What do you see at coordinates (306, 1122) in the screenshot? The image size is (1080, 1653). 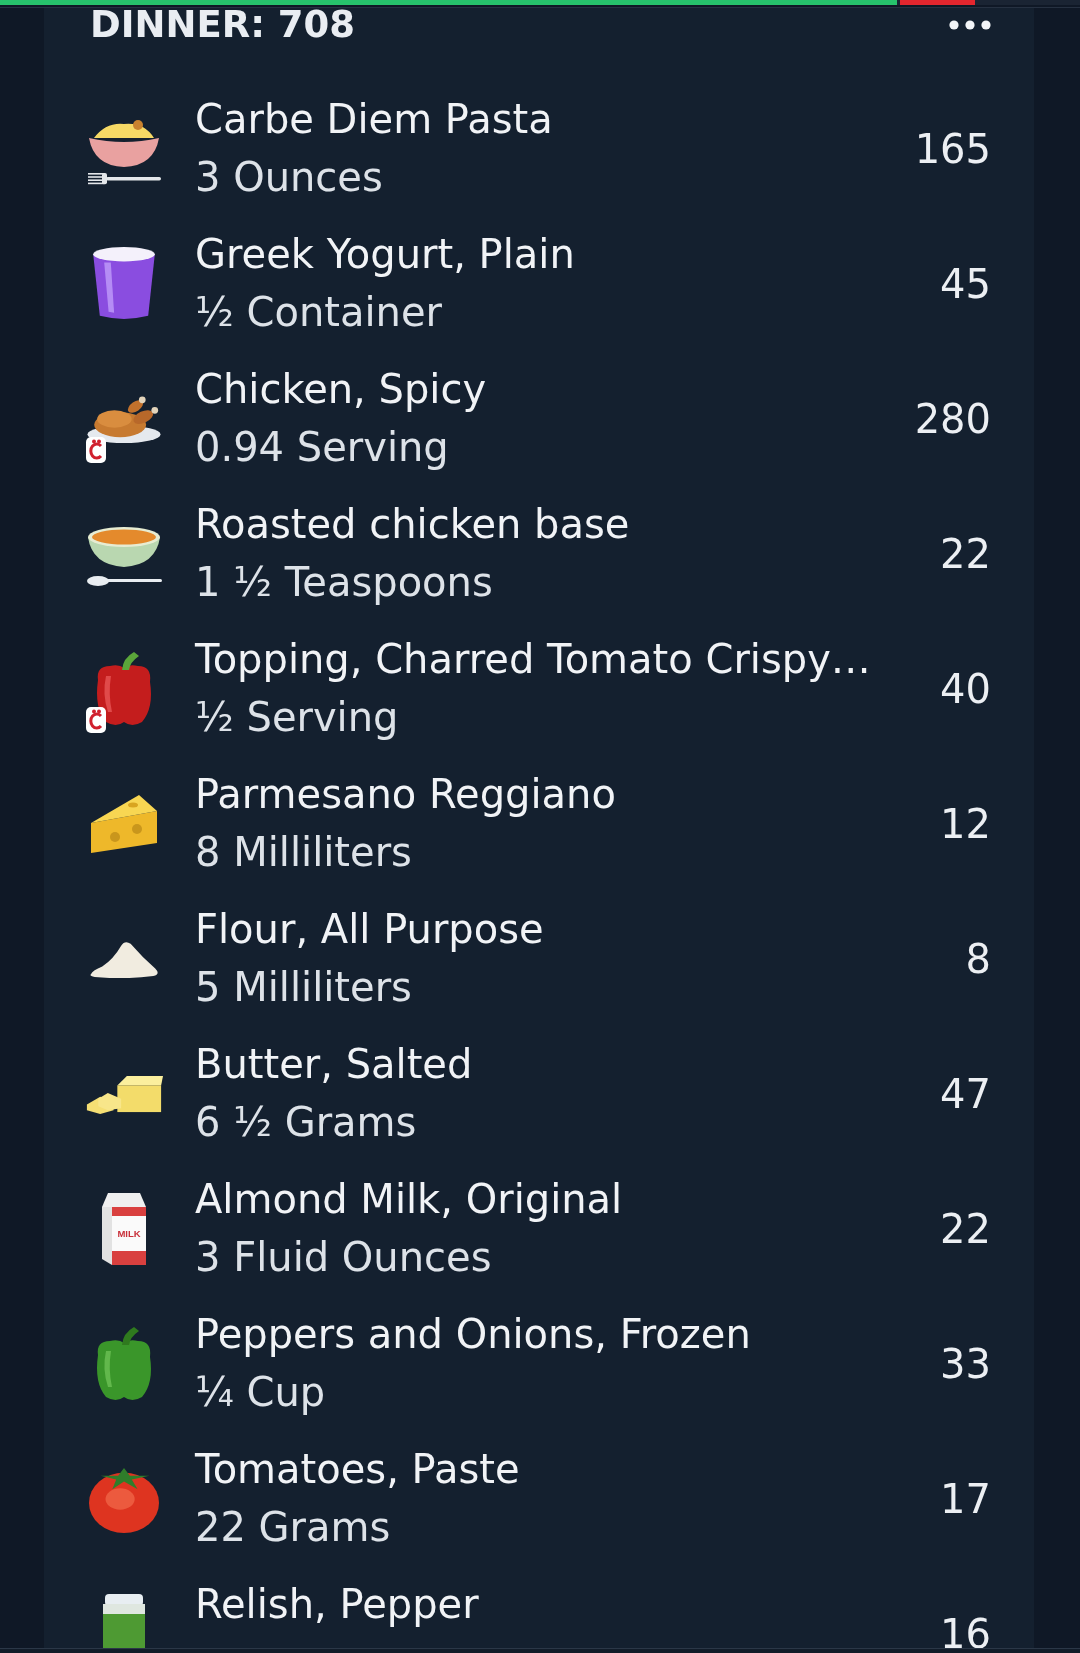 I see `serving-amount: 6 ½ Grams` at bounding box center [306, 1122].